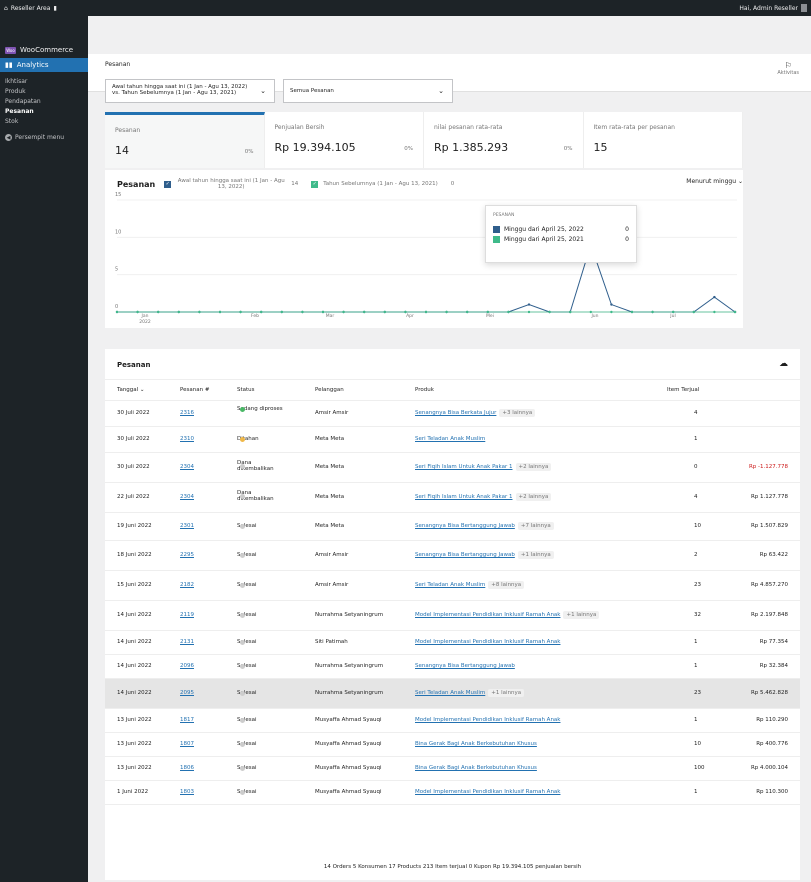 Image resolution: width=811 pixels, height=882 pixels. What do you see at coordinates (455, 413) in the screenshot?
I see `product-link: Senangnya Bisa Berkata Jujur` at bounding box center [455, 413].